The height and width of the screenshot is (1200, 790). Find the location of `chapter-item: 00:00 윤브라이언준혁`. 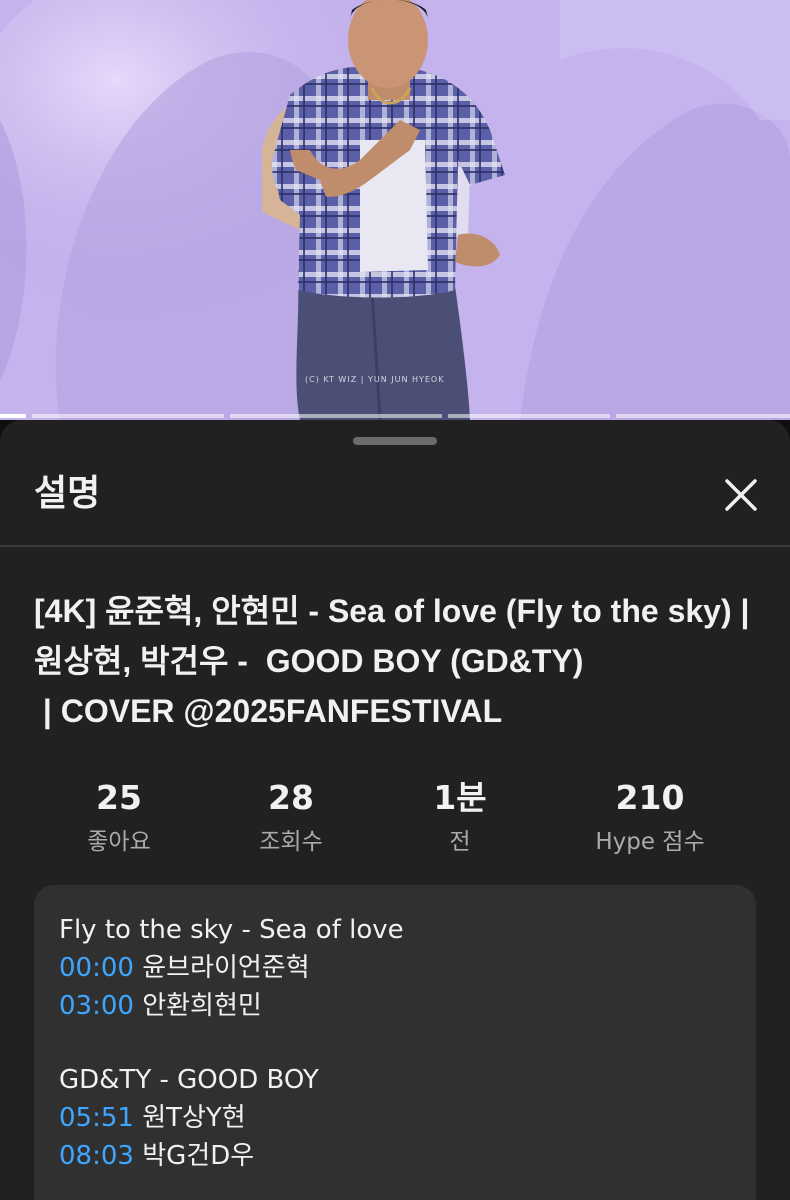

chapter-item: 00:00 윤브라이언준혁 is located at coordinates (399, 968).